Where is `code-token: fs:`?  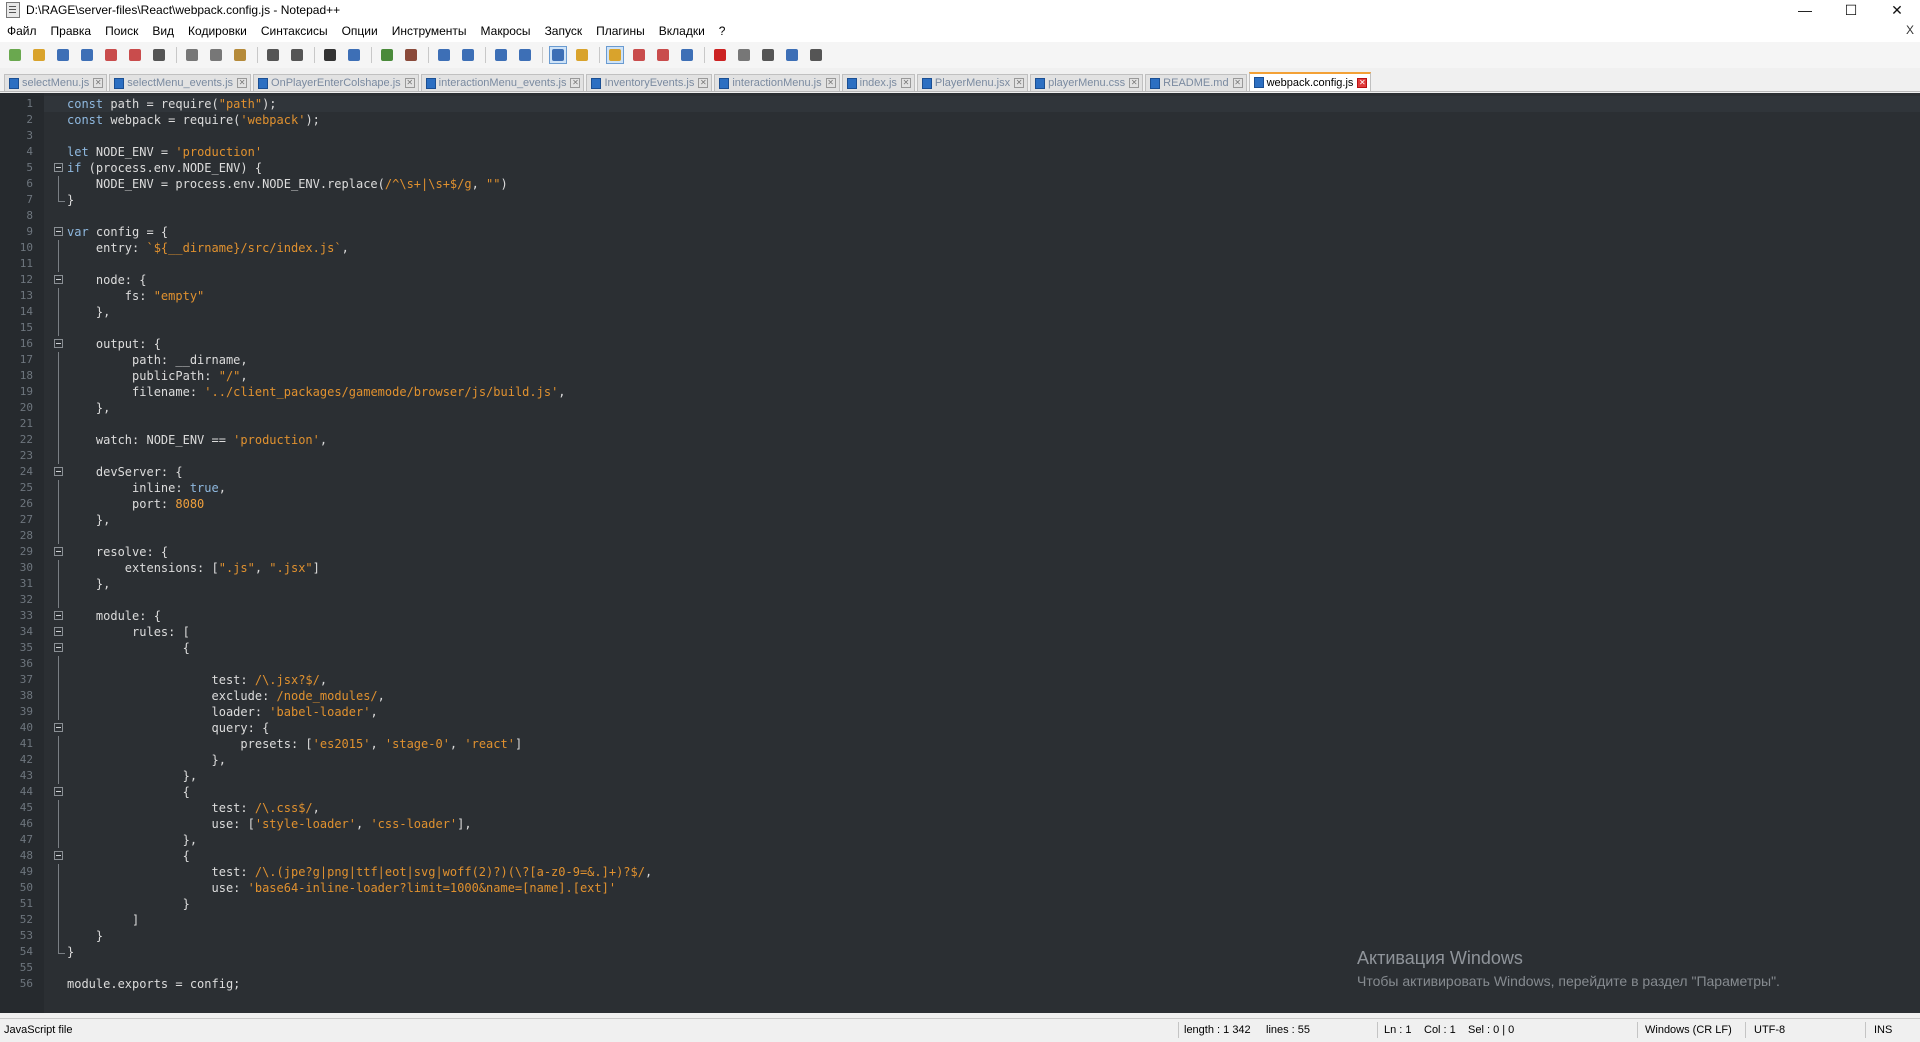
code-token: fs: is located at coordinates (110, 296).